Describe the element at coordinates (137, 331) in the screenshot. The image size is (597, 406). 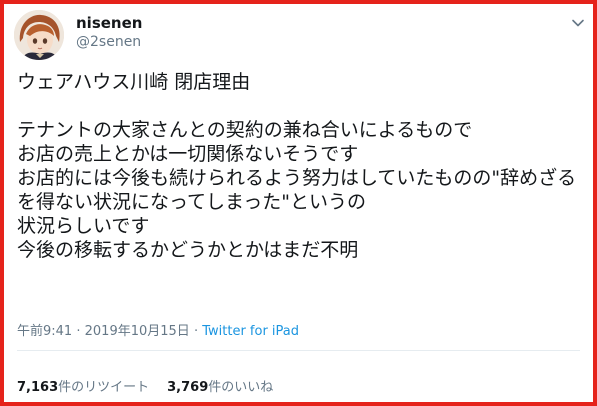
I see `tweet-date: 2019年10月15日` at that location.